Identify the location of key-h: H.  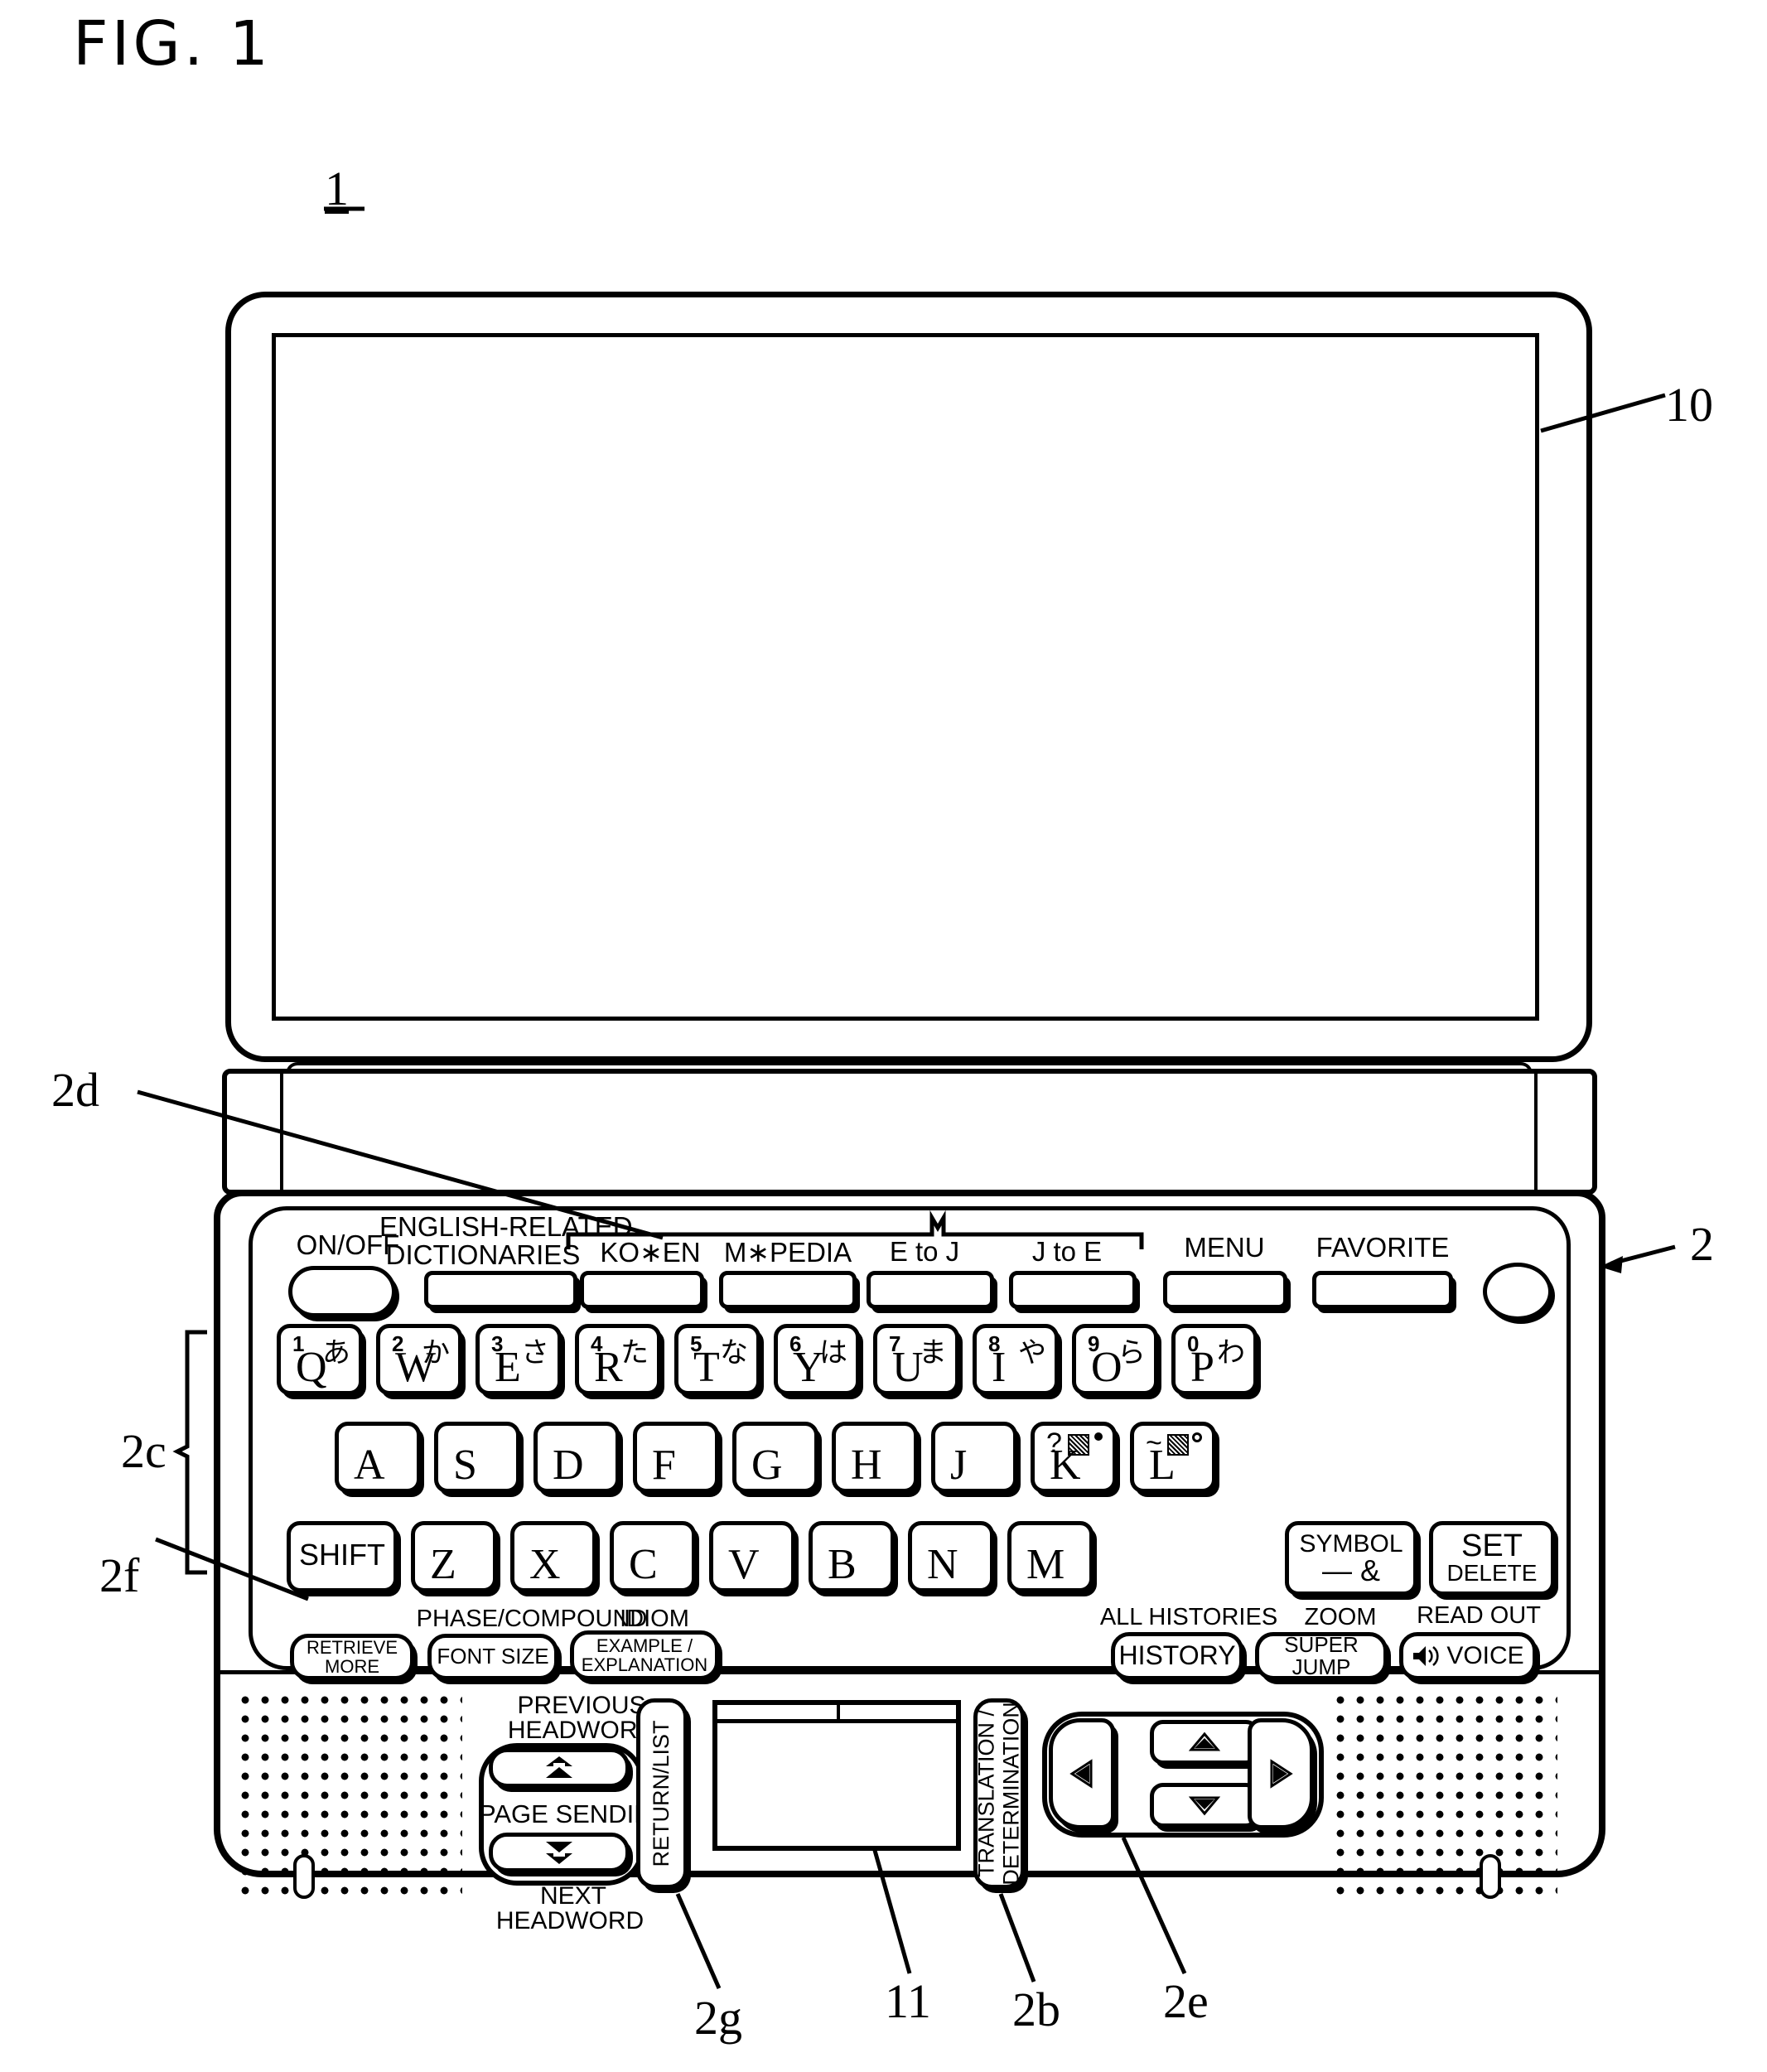
(875, 1457).